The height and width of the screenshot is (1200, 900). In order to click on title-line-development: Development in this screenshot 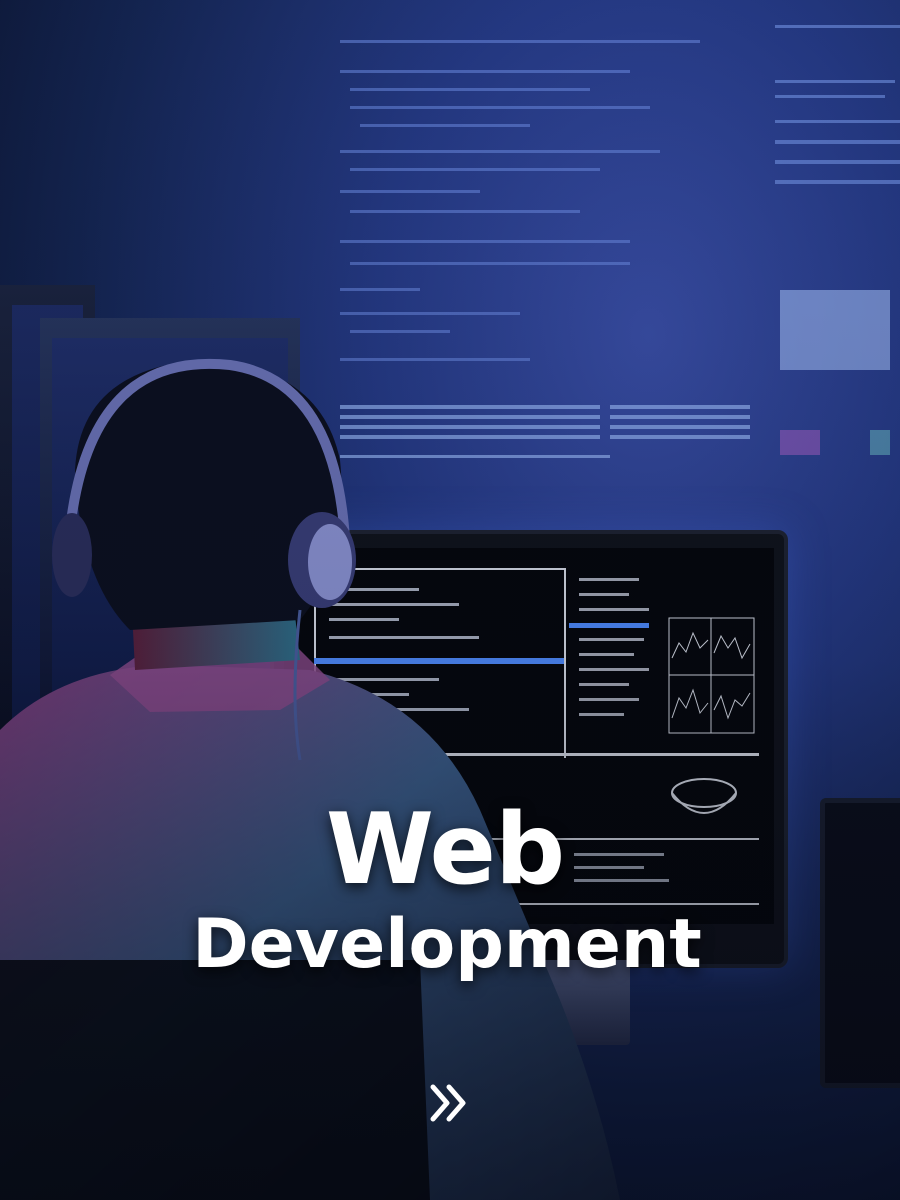, I will do `click(447, 944)`.